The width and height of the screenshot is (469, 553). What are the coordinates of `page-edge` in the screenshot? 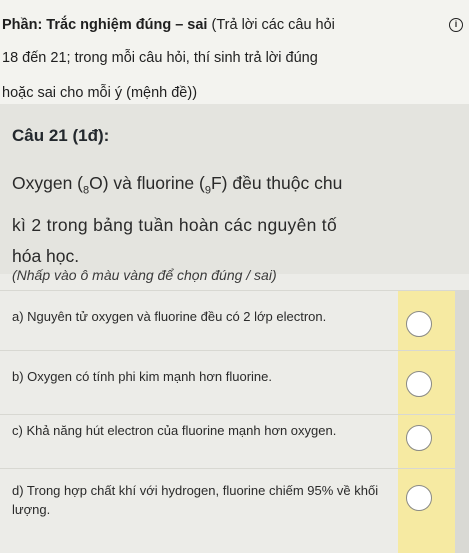 It's located at (462, 421).